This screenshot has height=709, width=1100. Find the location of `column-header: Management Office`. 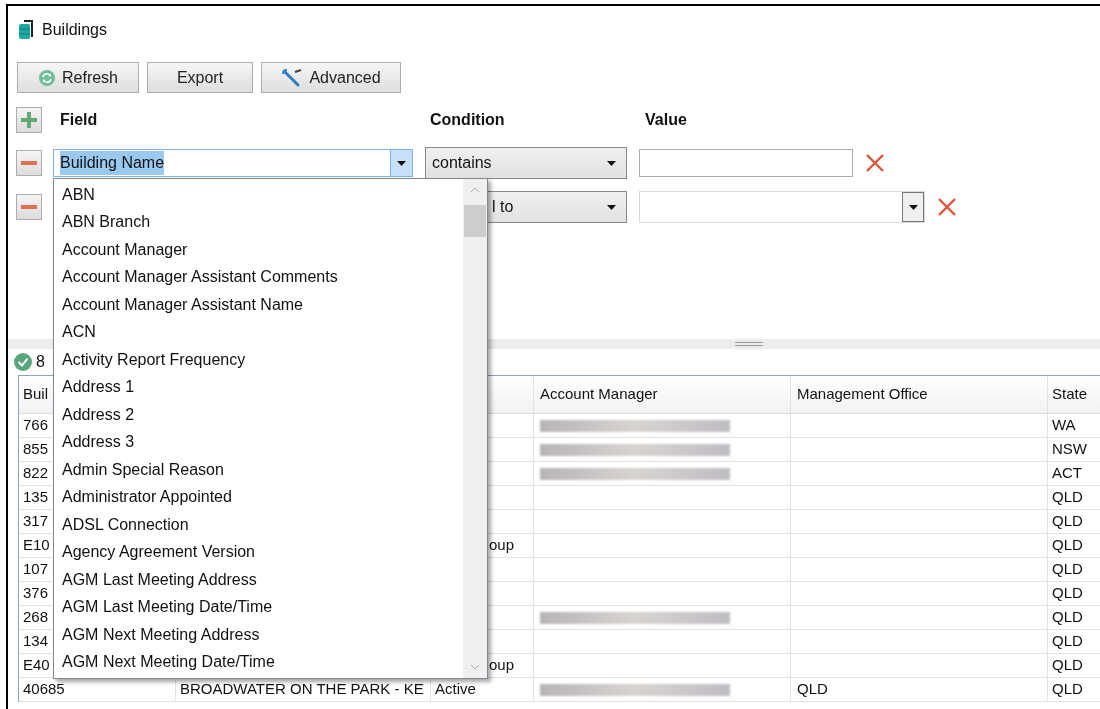

column-header: Management Office is located at coordinates (919, 394).